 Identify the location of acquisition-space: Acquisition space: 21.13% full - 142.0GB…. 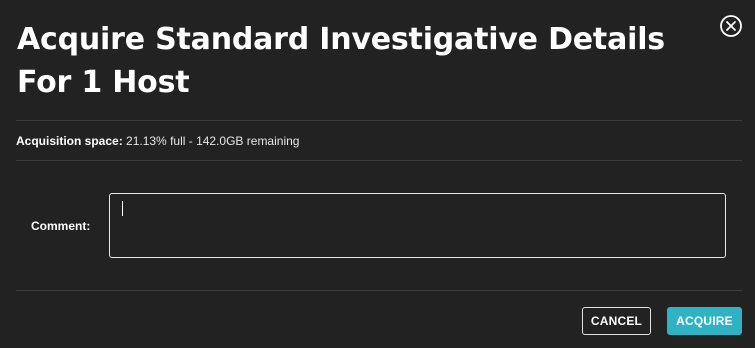
(157, 141).